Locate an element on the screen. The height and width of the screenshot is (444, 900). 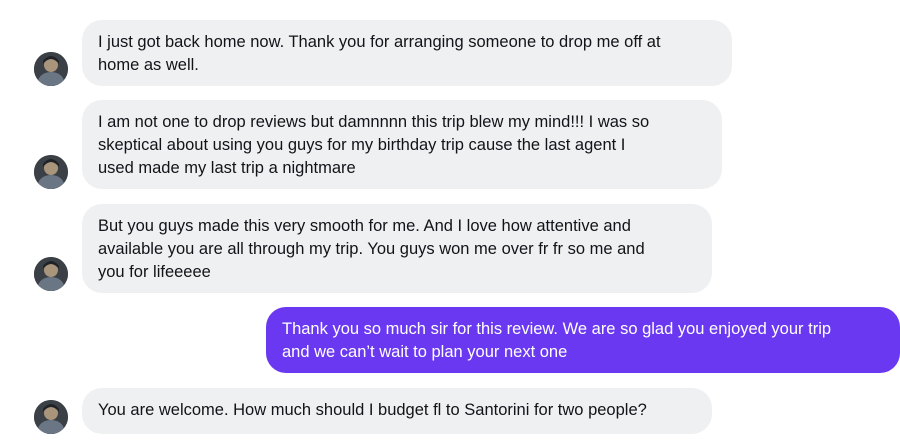
message-text-line: home as well. is located at coordinates (148, 65).